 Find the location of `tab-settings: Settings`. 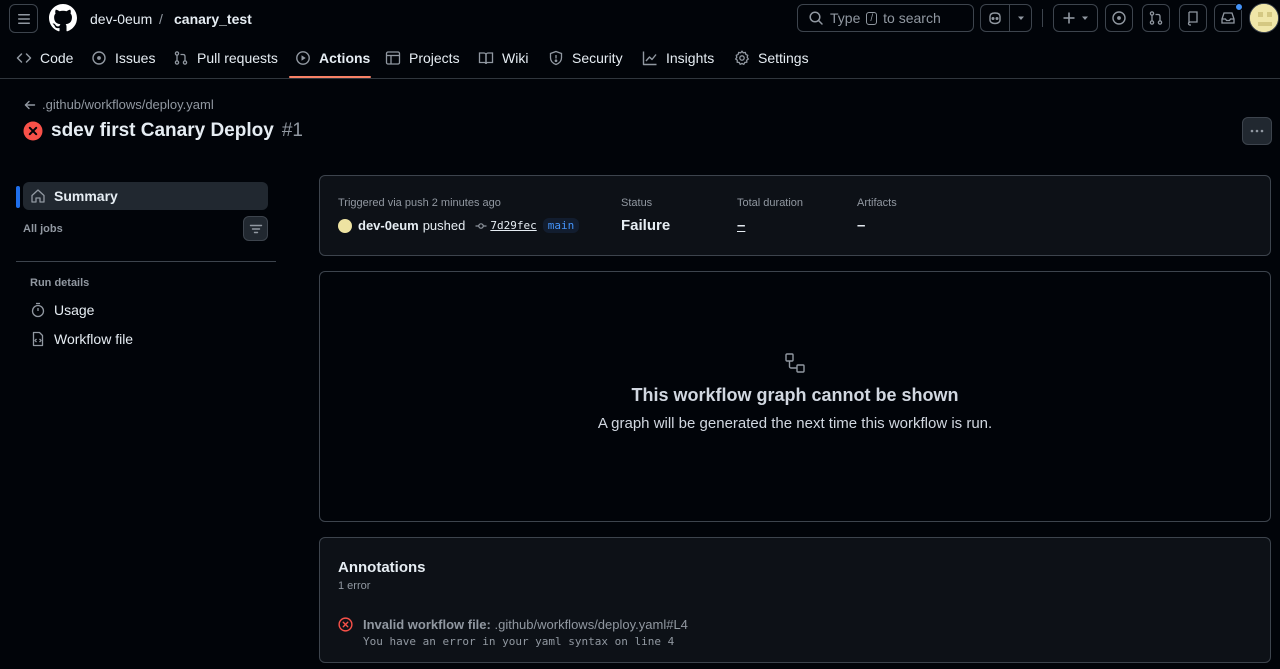

tab-settings: Settings is located at coordinates (771, 58).